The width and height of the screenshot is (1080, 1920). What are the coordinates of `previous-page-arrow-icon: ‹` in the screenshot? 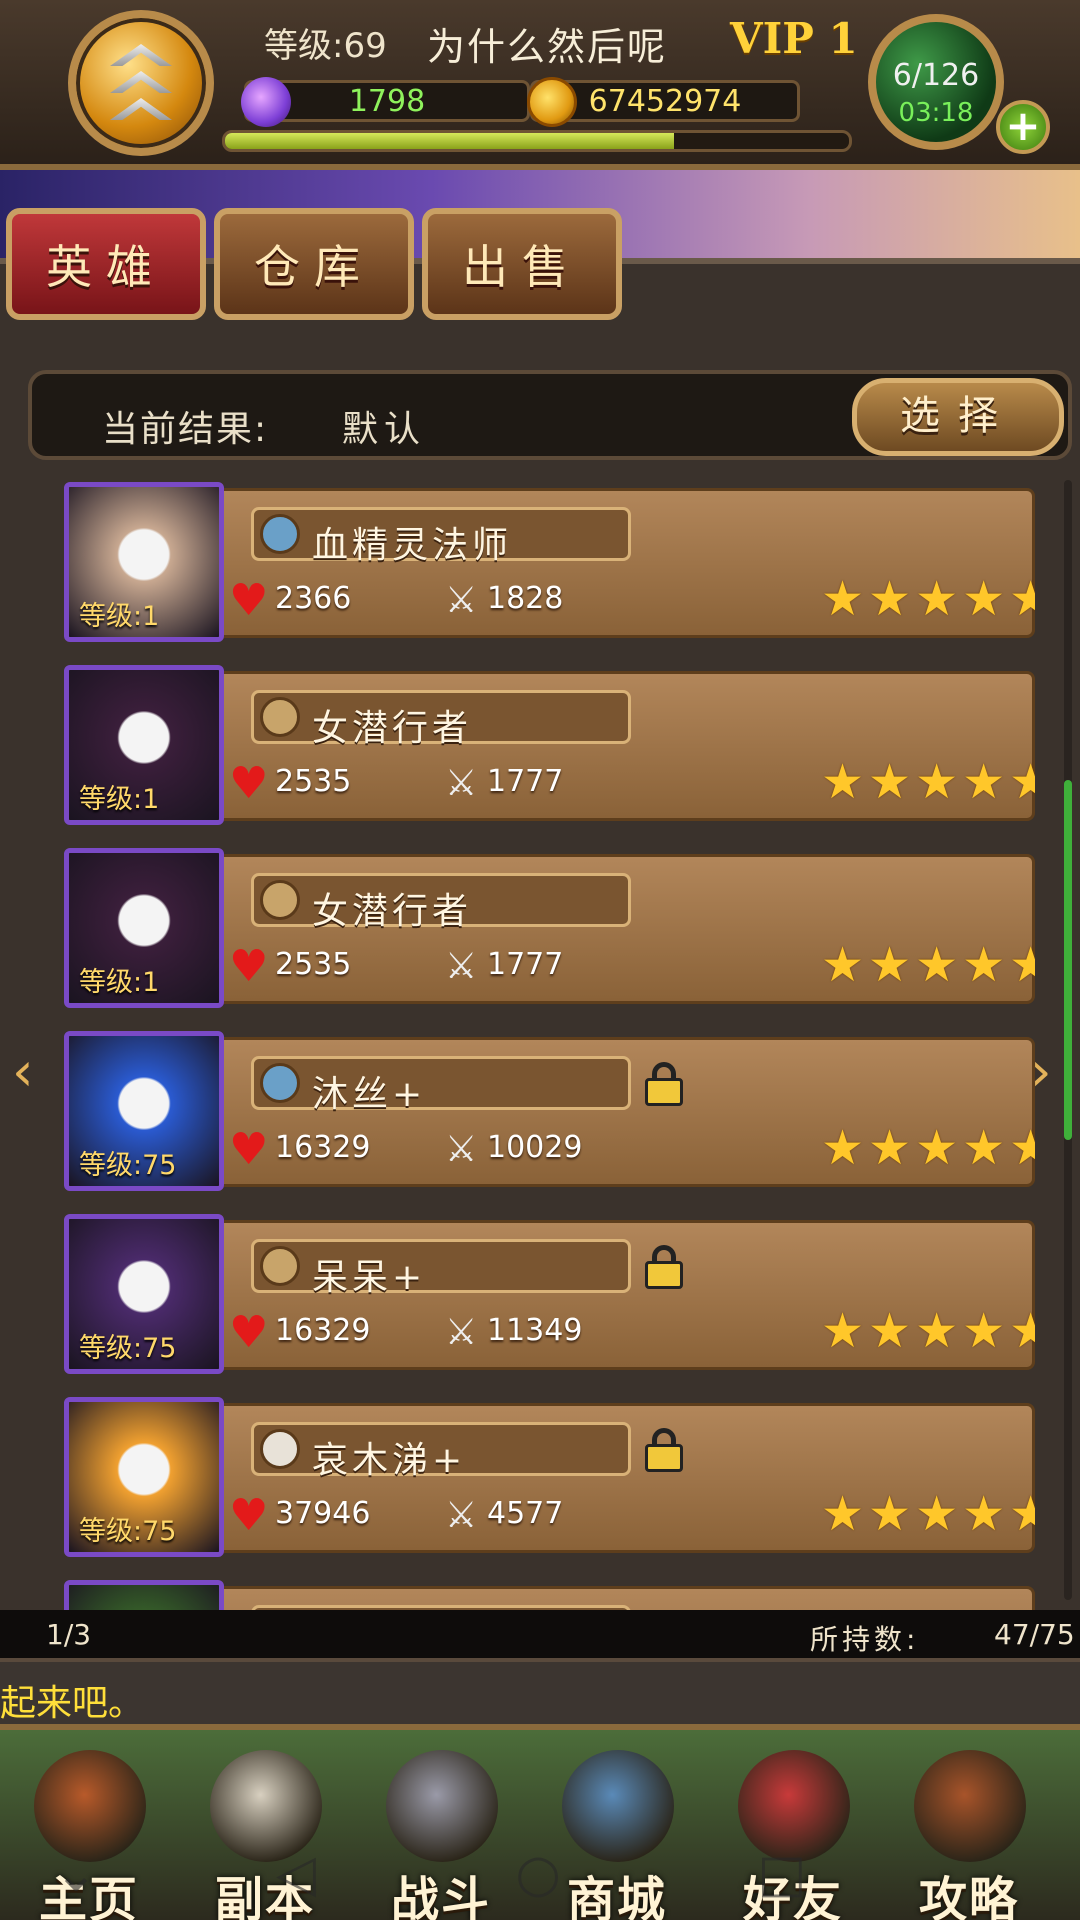 It's located at (32, 1072).